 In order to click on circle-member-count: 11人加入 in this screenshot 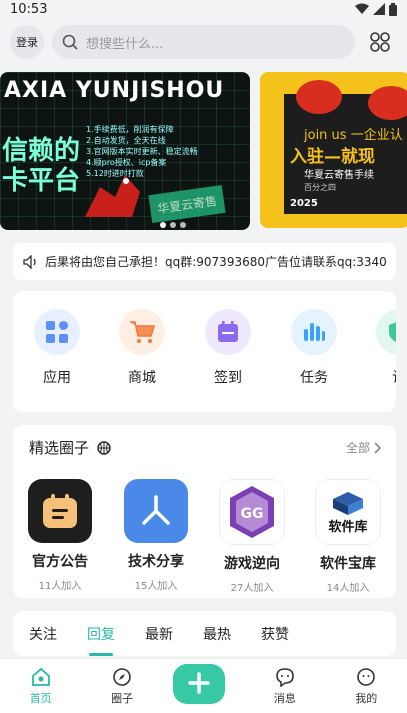, I will do `click(60, 586)`.